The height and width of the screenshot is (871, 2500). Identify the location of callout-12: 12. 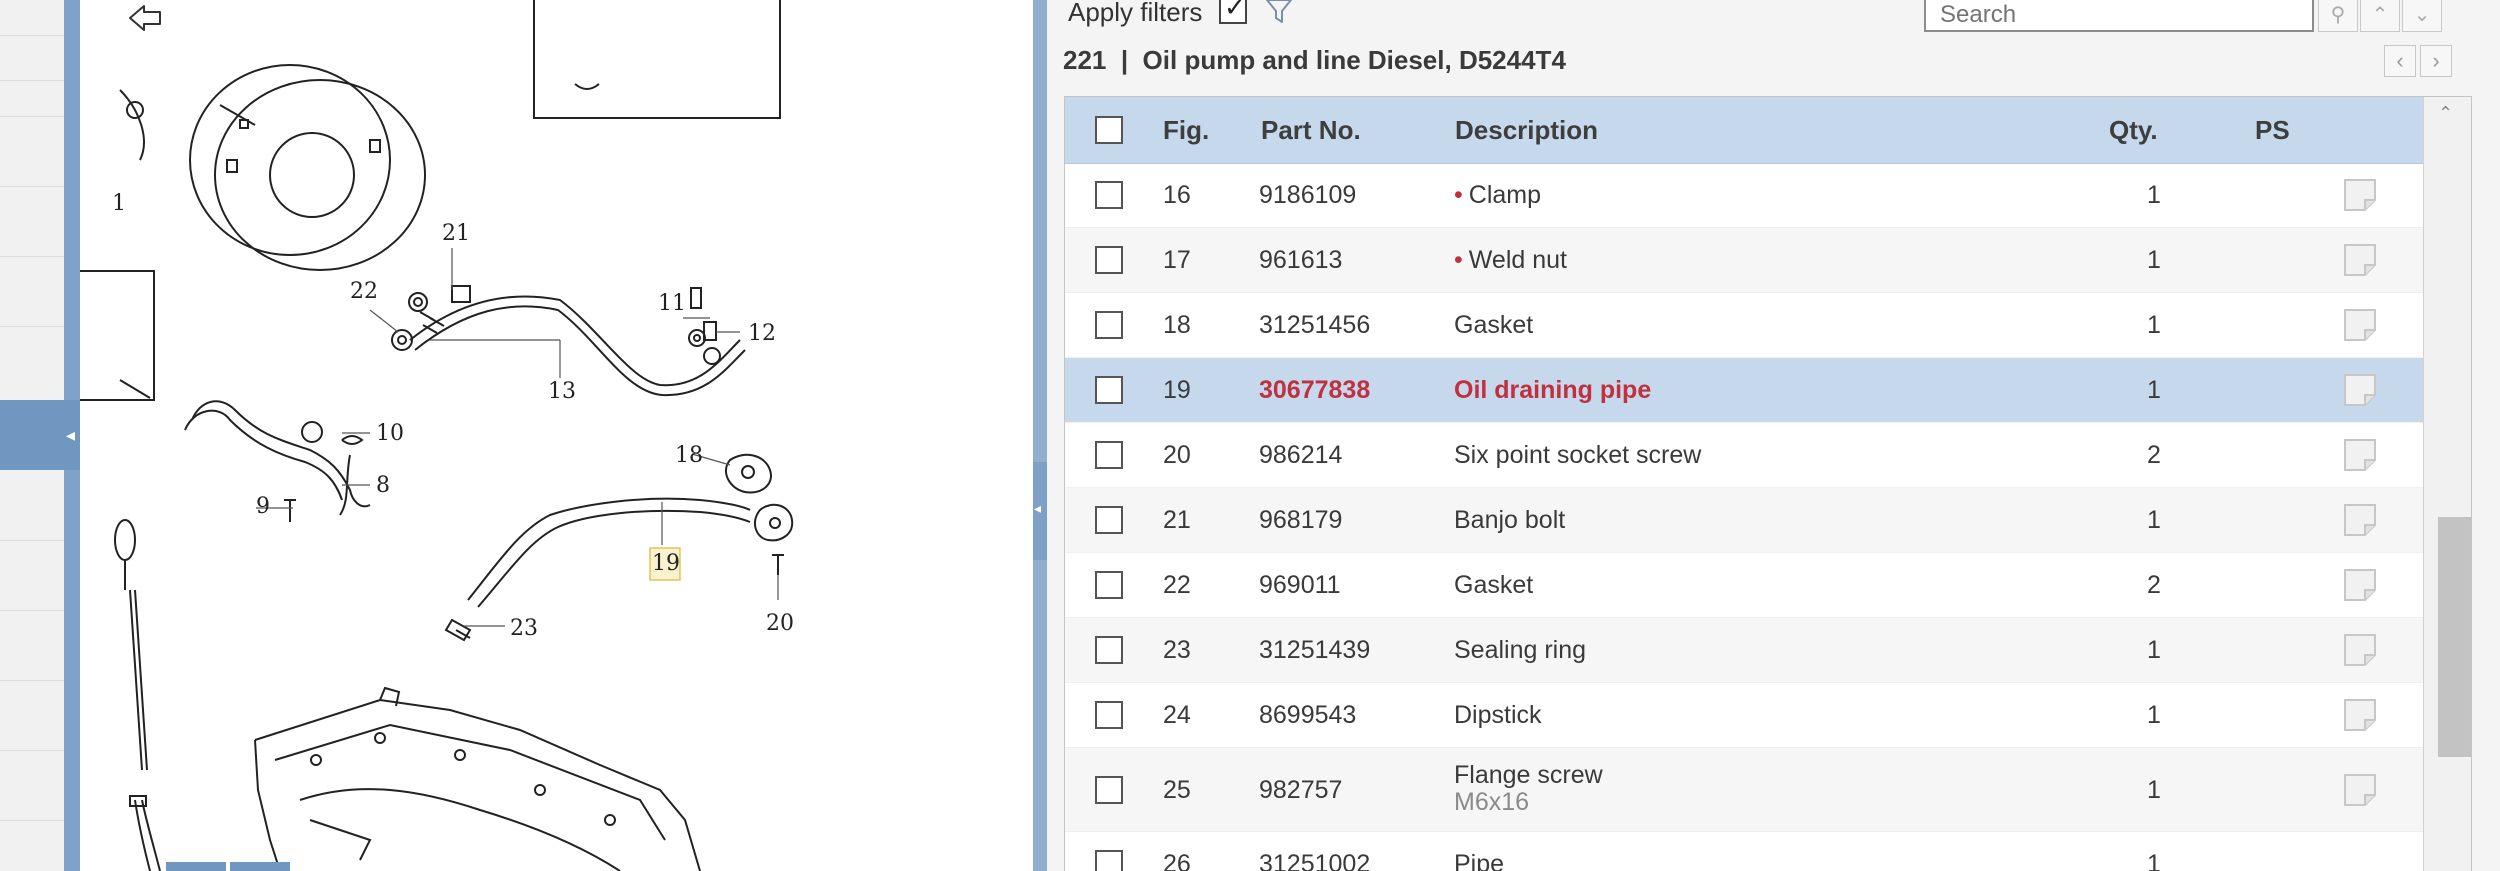
(762, 333).